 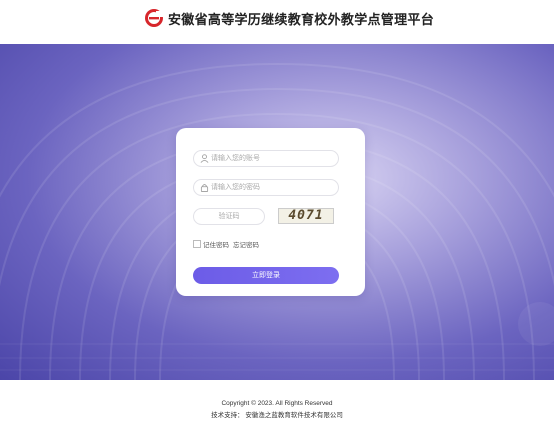 I want to click on brand: 安徽省高等学历继续教育校外教学点管理平台, so click(x=289, y=18).